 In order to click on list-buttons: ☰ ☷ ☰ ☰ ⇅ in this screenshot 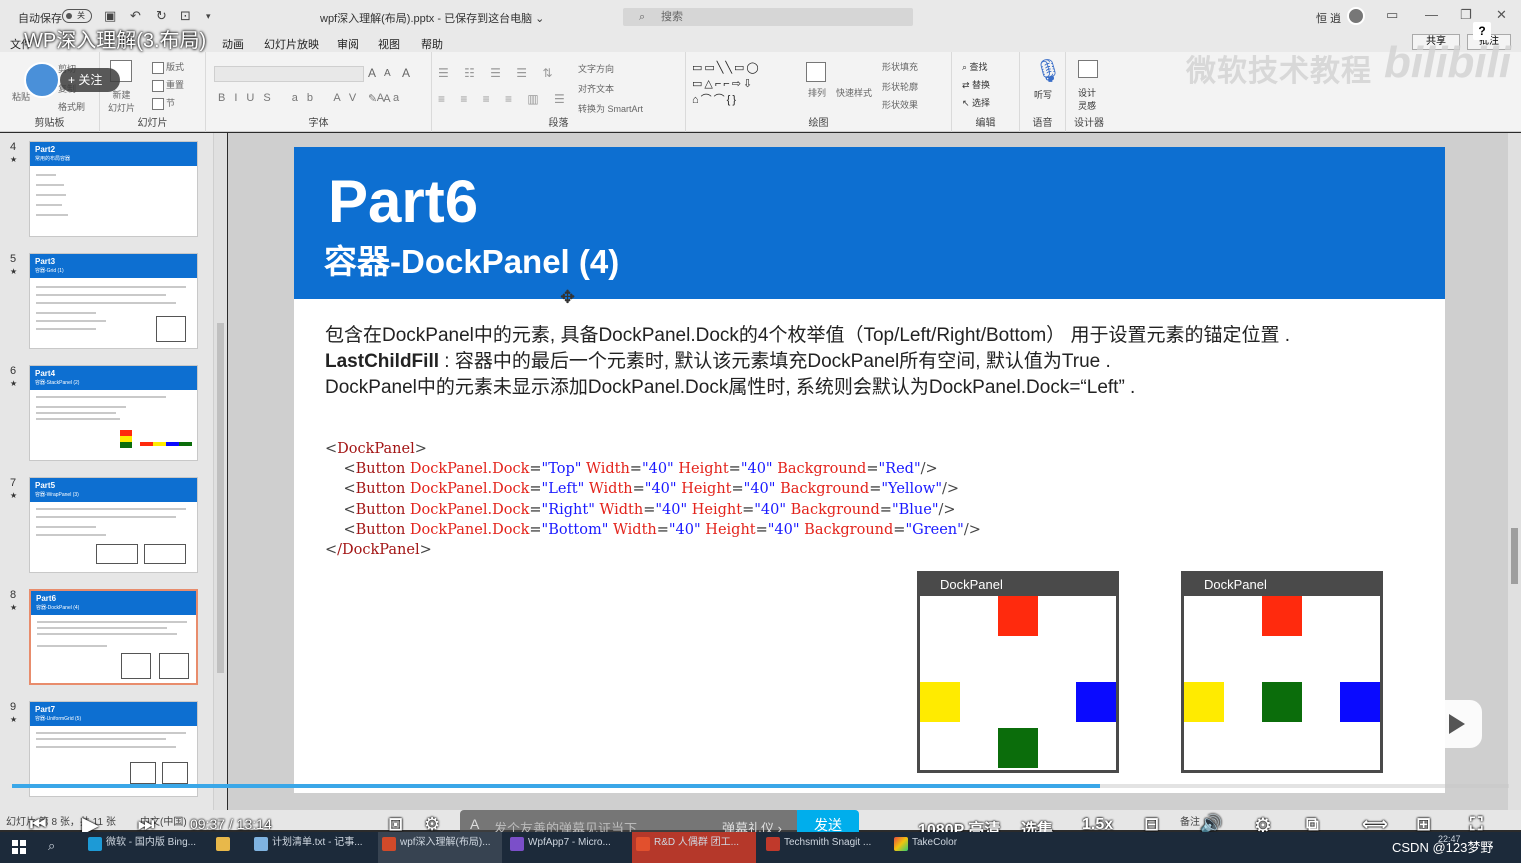, I will do `click(498, 73)`.